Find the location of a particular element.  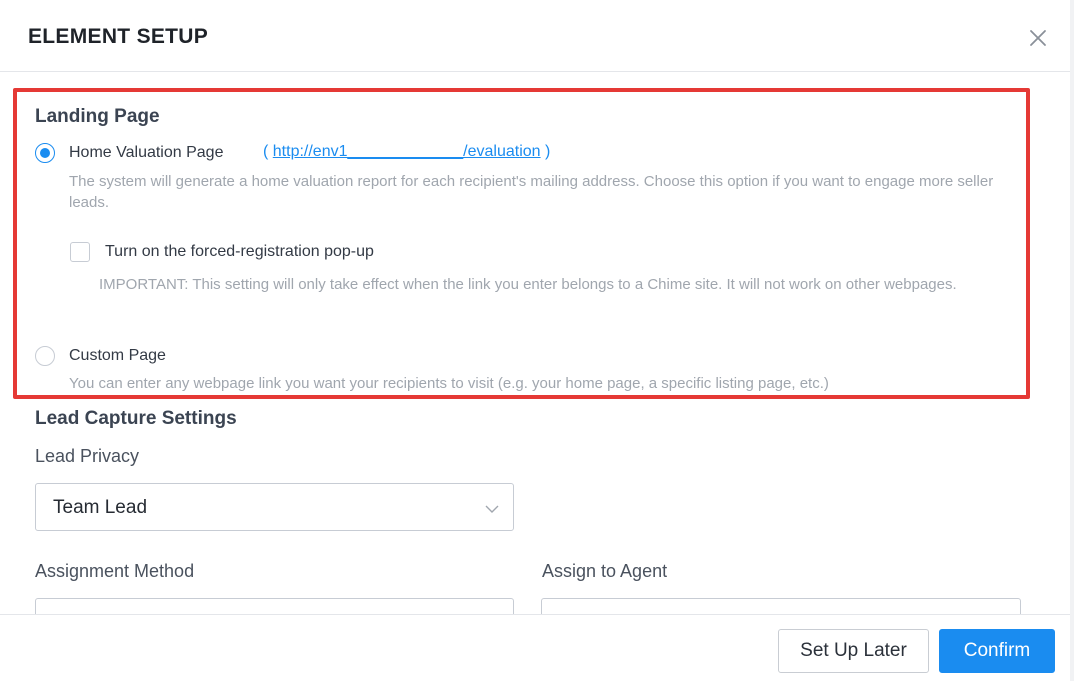

forced-registration-checkbox is located at coordinates (80, 252).